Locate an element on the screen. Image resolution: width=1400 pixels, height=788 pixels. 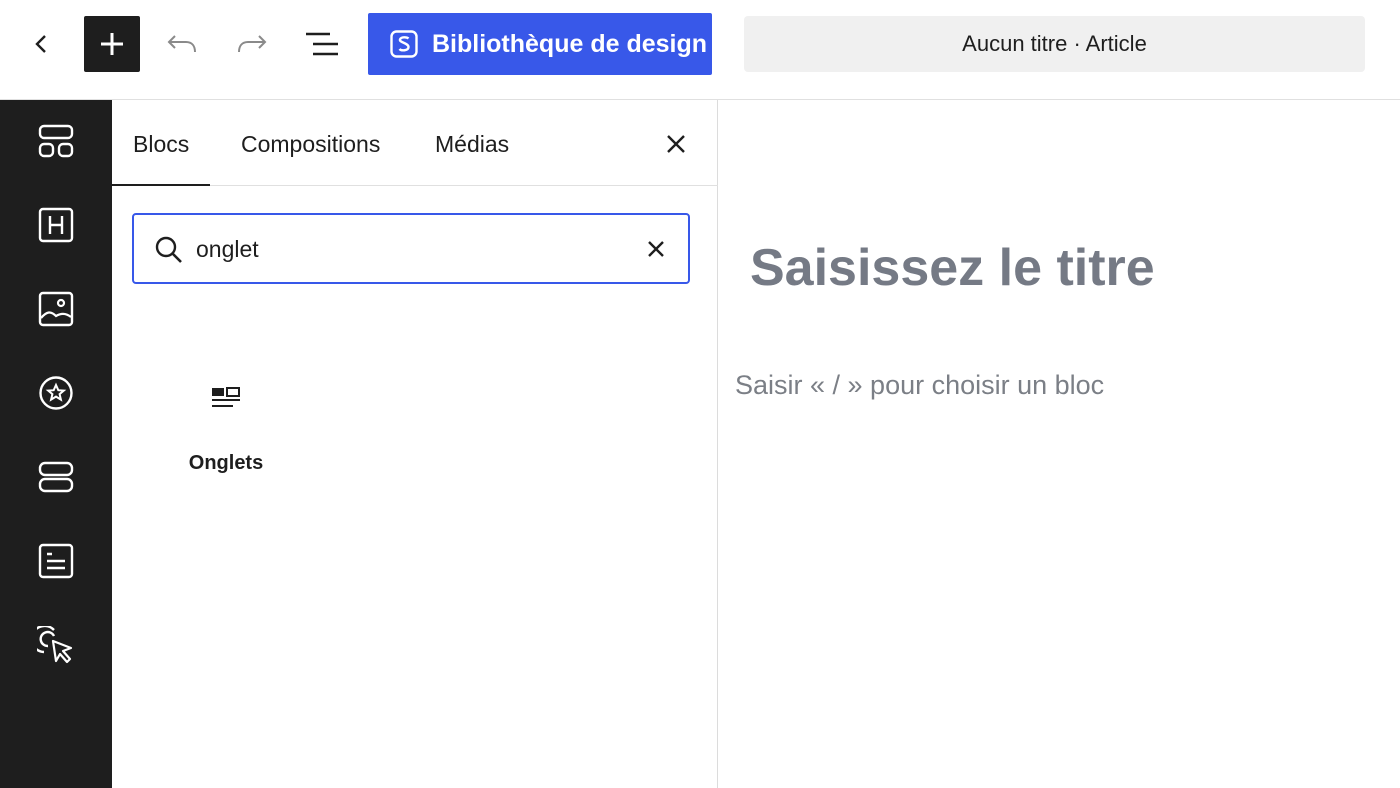
block-search-input is located at coordinates (406, 249).